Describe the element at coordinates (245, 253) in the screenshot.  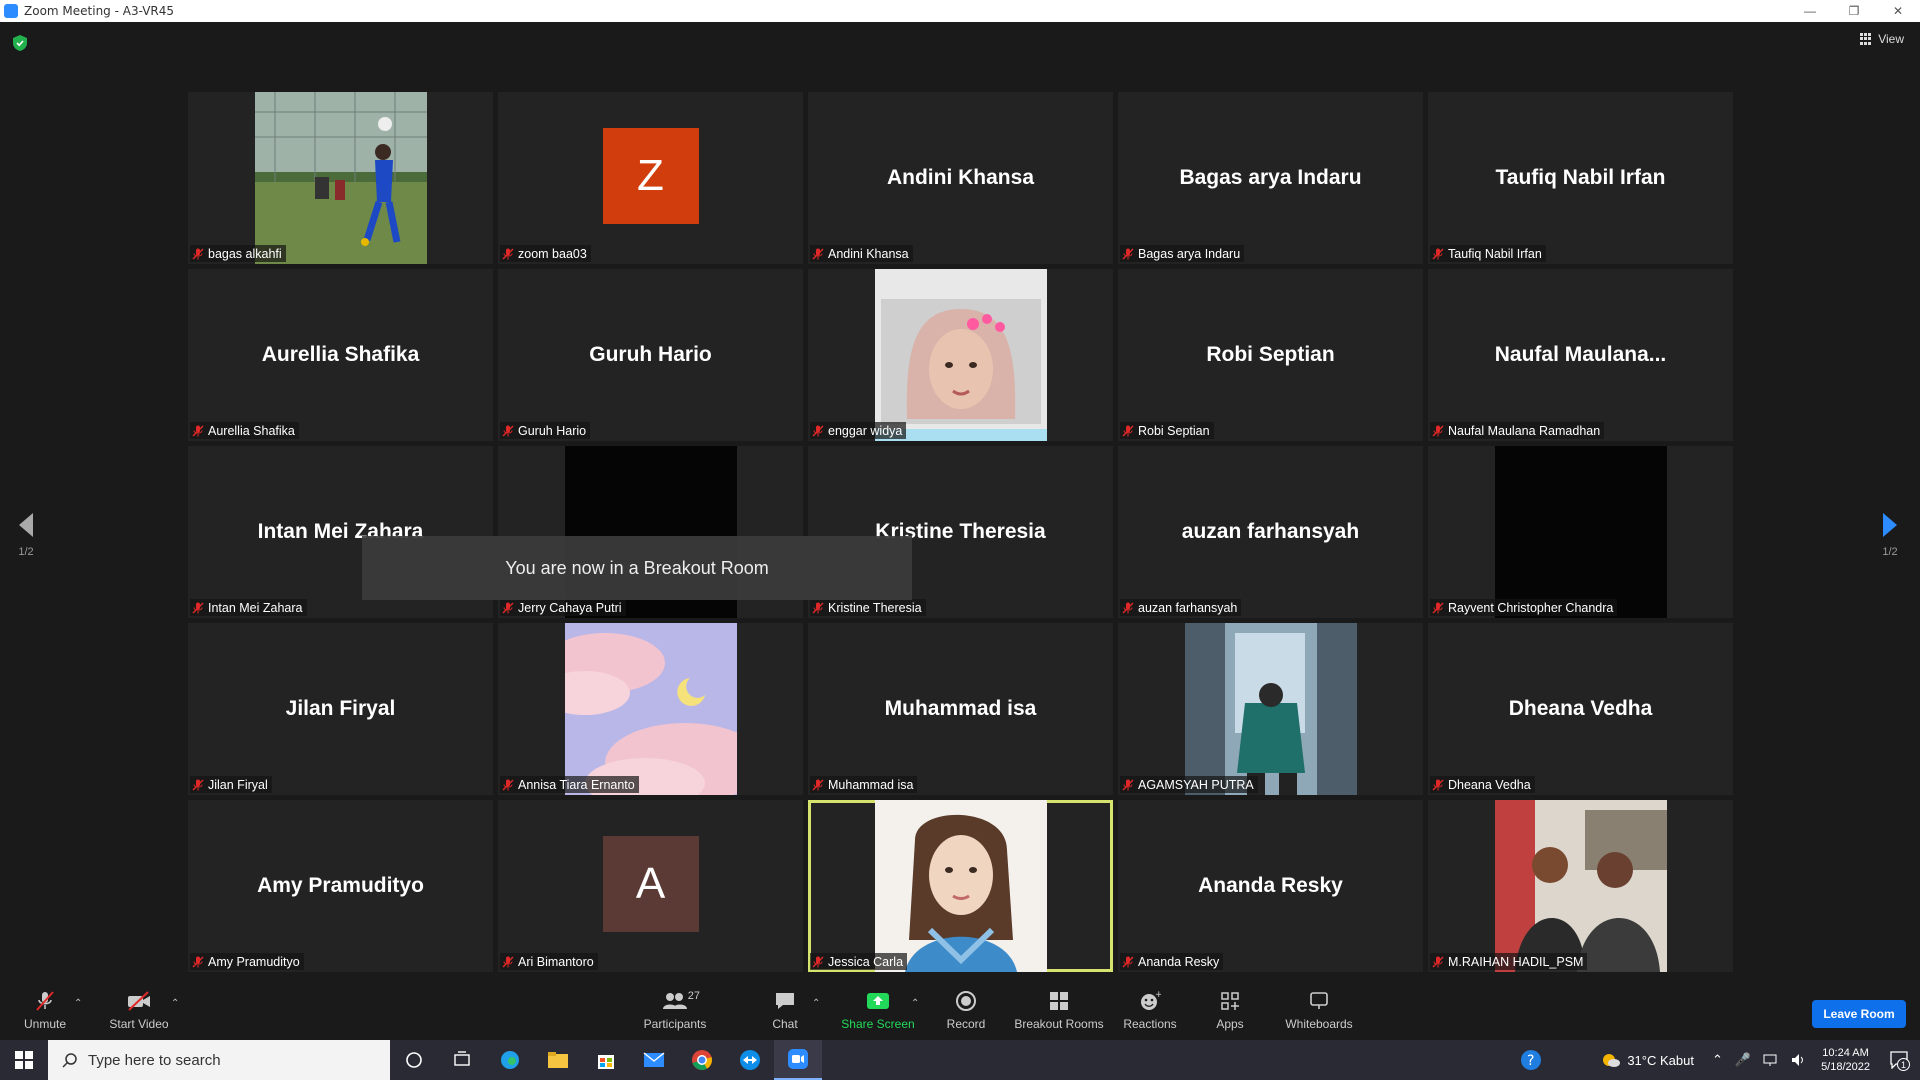
I see `participant-name: bagas alkahfi` at that location.